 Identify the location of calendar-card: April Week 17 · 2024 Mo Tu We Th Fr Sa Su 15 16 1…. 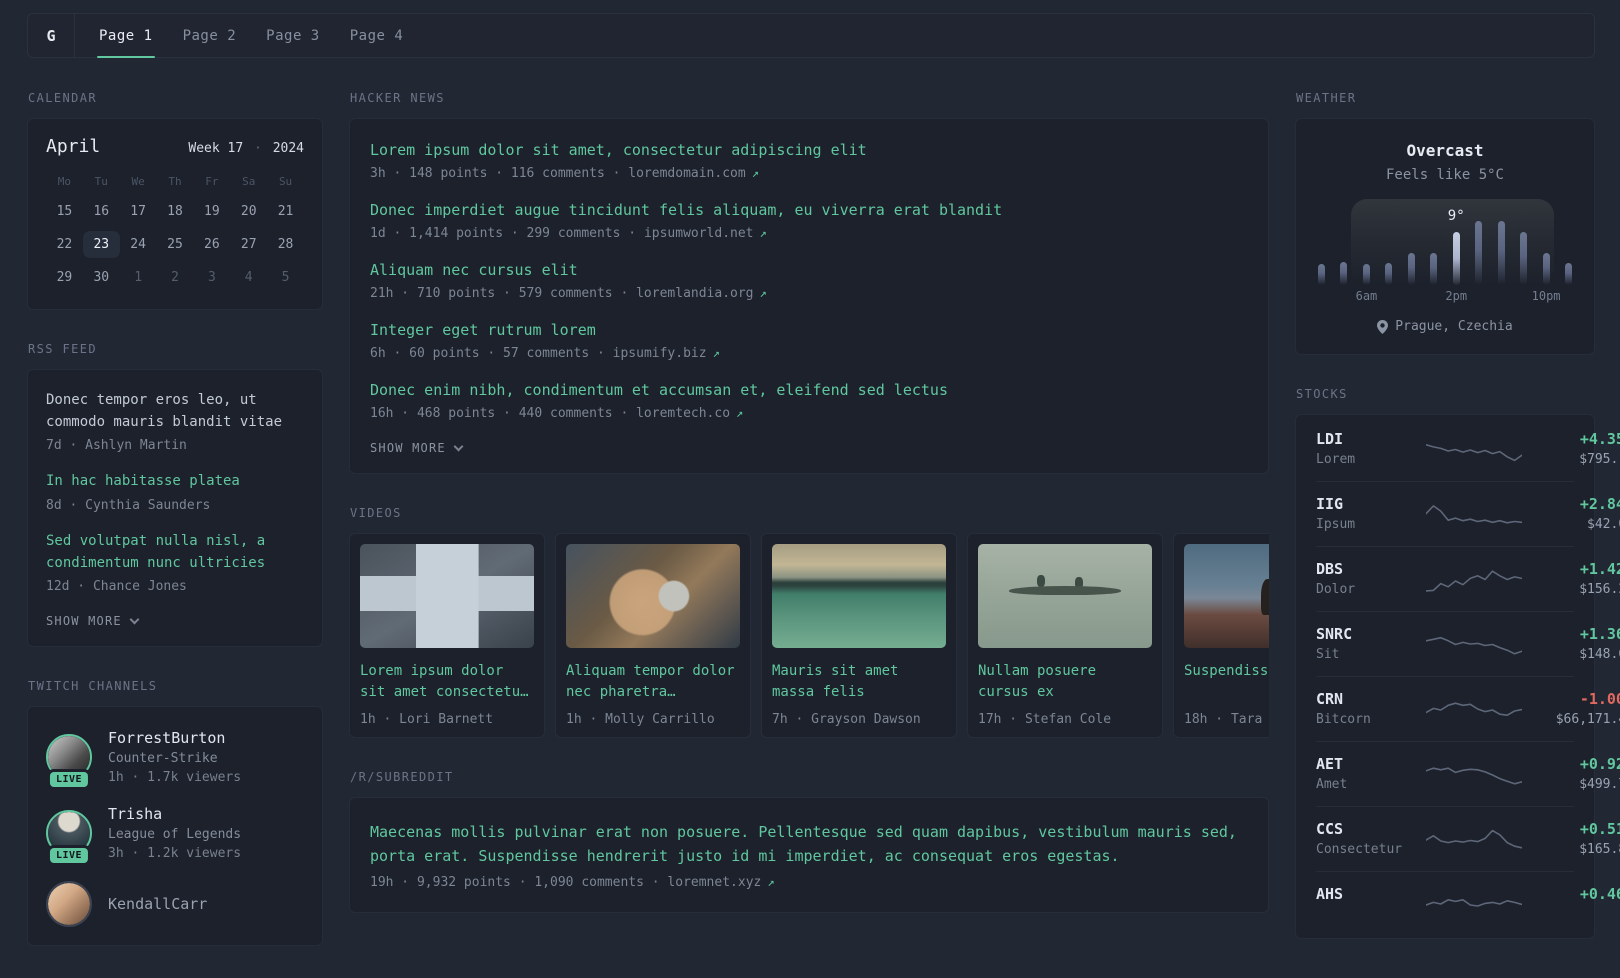
(175, 214).